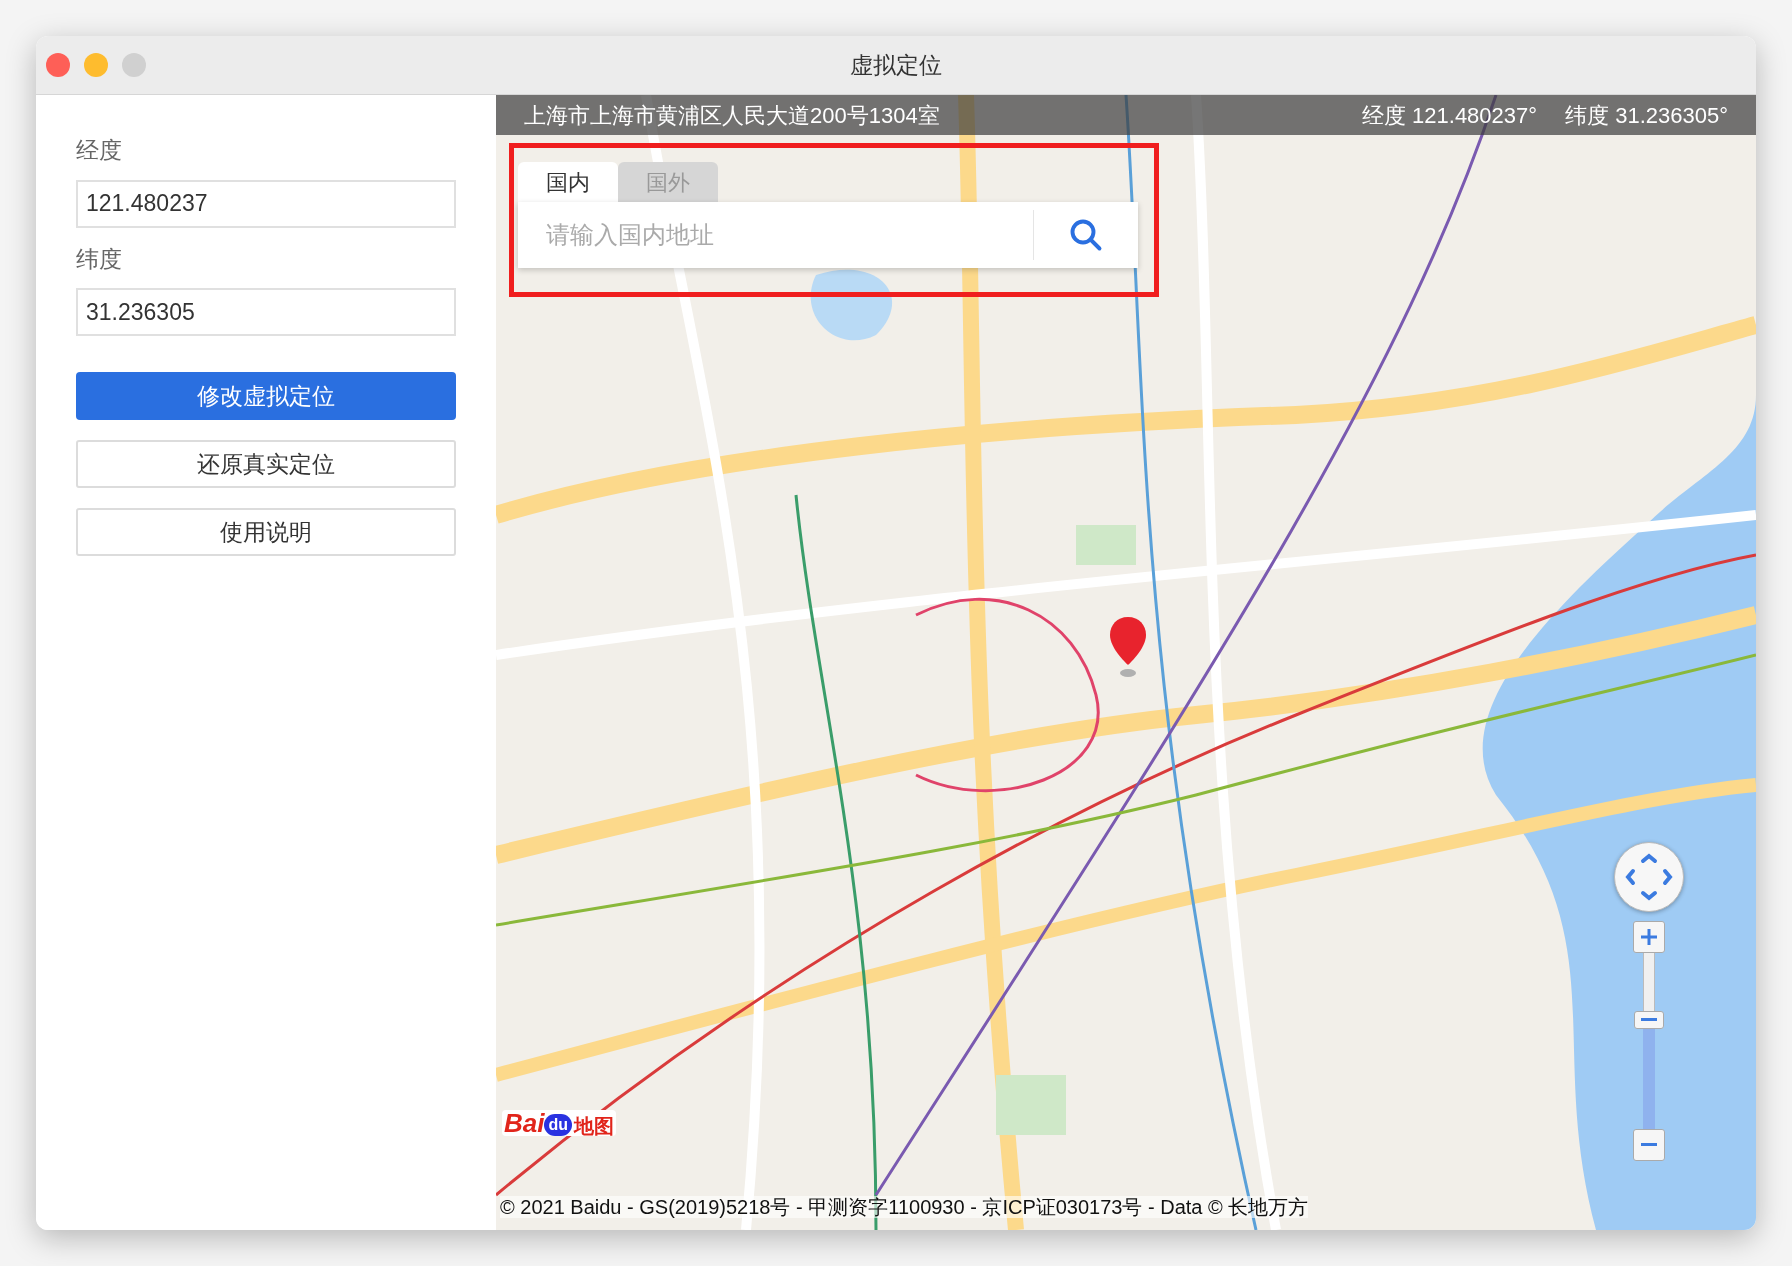  Describe the element at coordinates (266, 532) in the screenshot. I see `action-button: 使用说明` at that location.